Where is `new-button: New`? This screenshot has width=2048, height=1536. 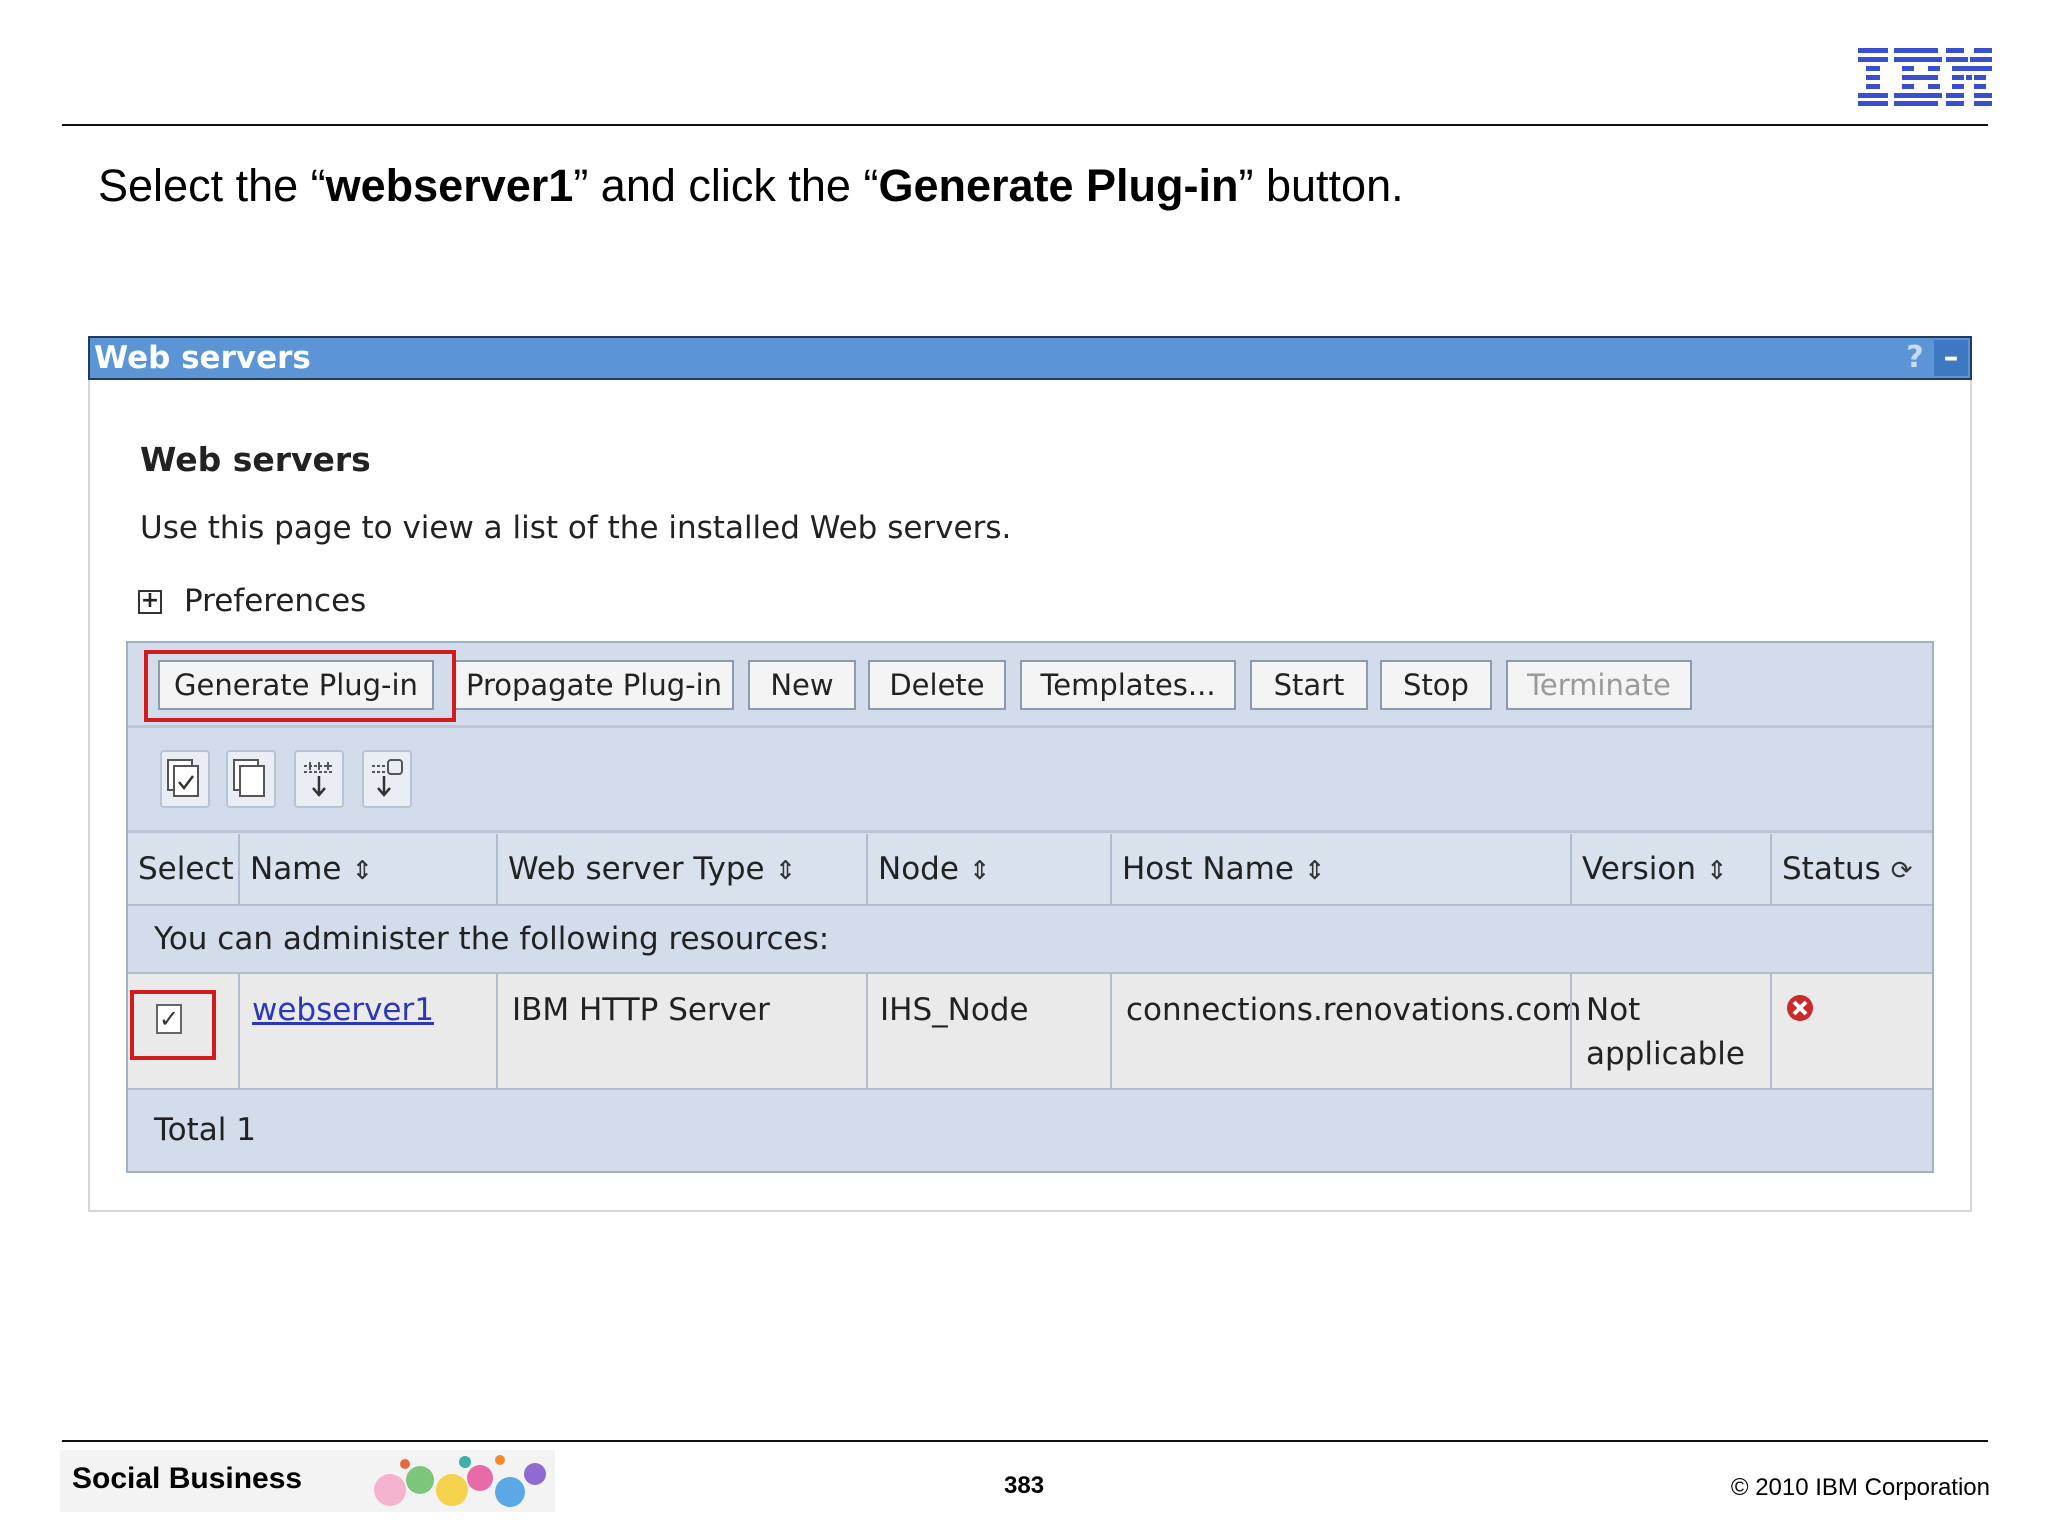
new-button: New is located at coordinates (802, 685).